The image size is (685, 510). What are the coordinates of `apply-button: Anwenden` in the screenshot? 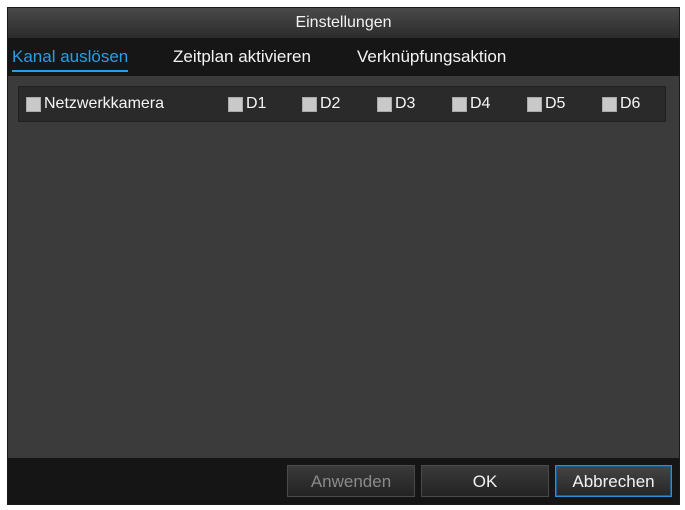 It's located at (351, 481).